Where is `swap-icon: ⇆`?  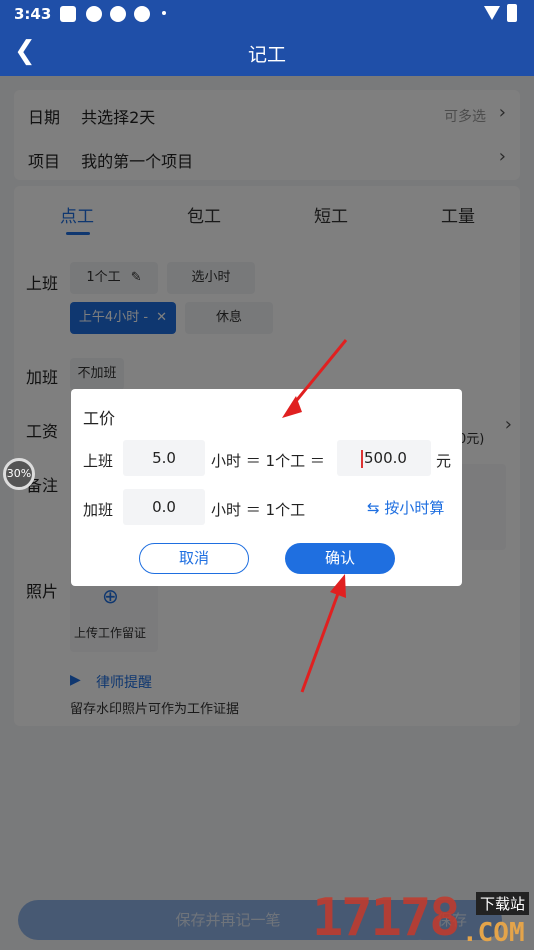
swap-icon: ⇆ is located at coordinates (373, 508).